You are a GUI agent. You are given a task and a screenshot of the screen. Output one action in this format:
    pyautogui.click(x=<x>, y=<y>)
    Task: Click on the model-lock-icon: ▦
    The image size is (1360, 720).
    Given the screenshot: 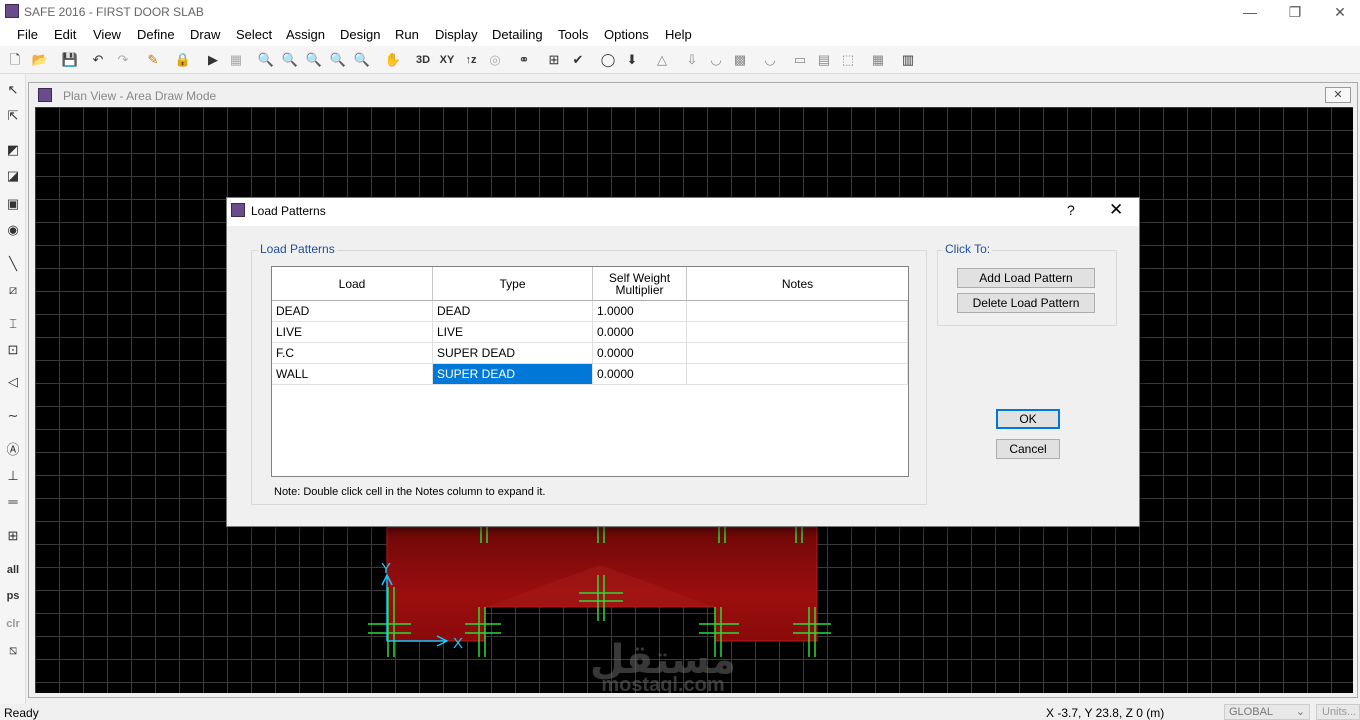 What is the action you would take?
    pyautogui.click(x=236, y=60)
    